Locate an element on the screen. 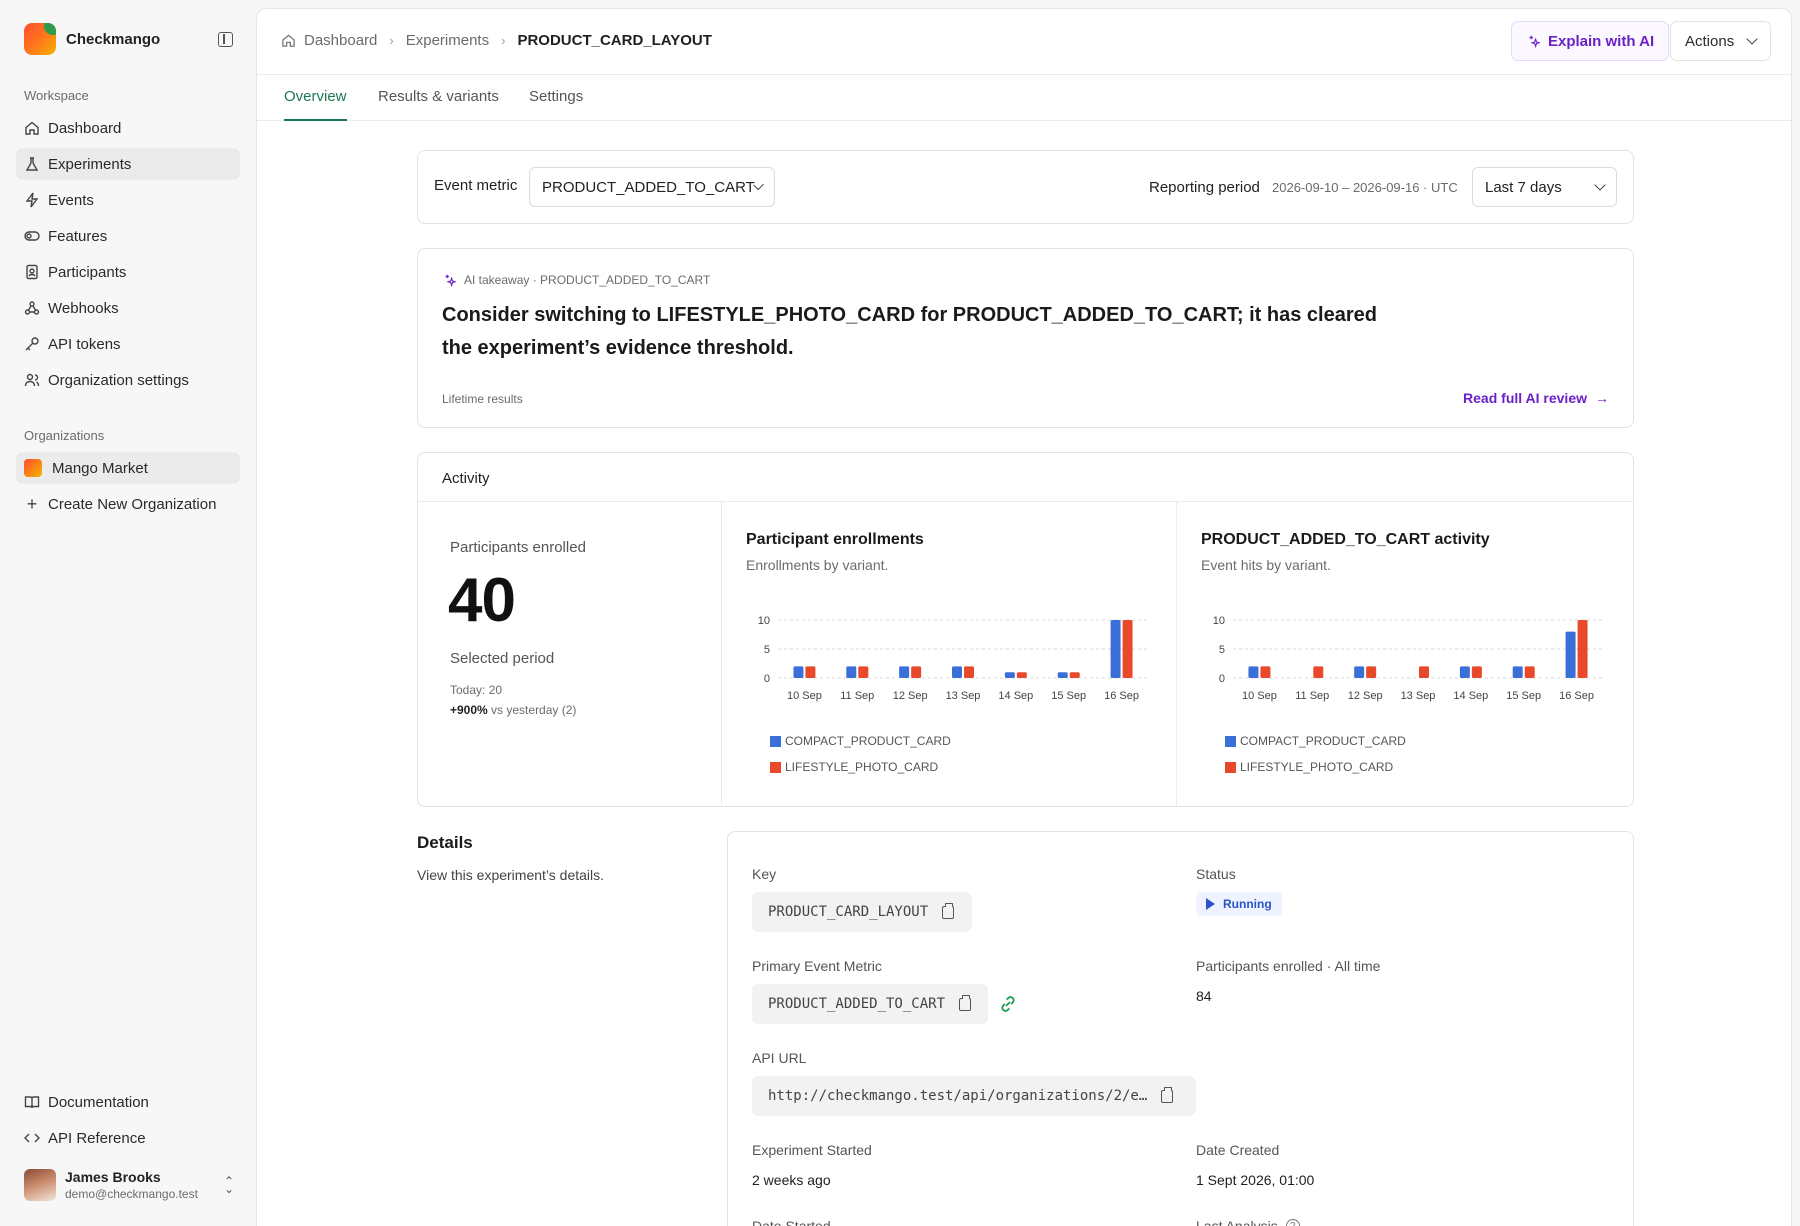 The width and height of the screenshot is (1800, 1226). breadcrumb-experiments: Experiments is located at coordinates (447, 40).